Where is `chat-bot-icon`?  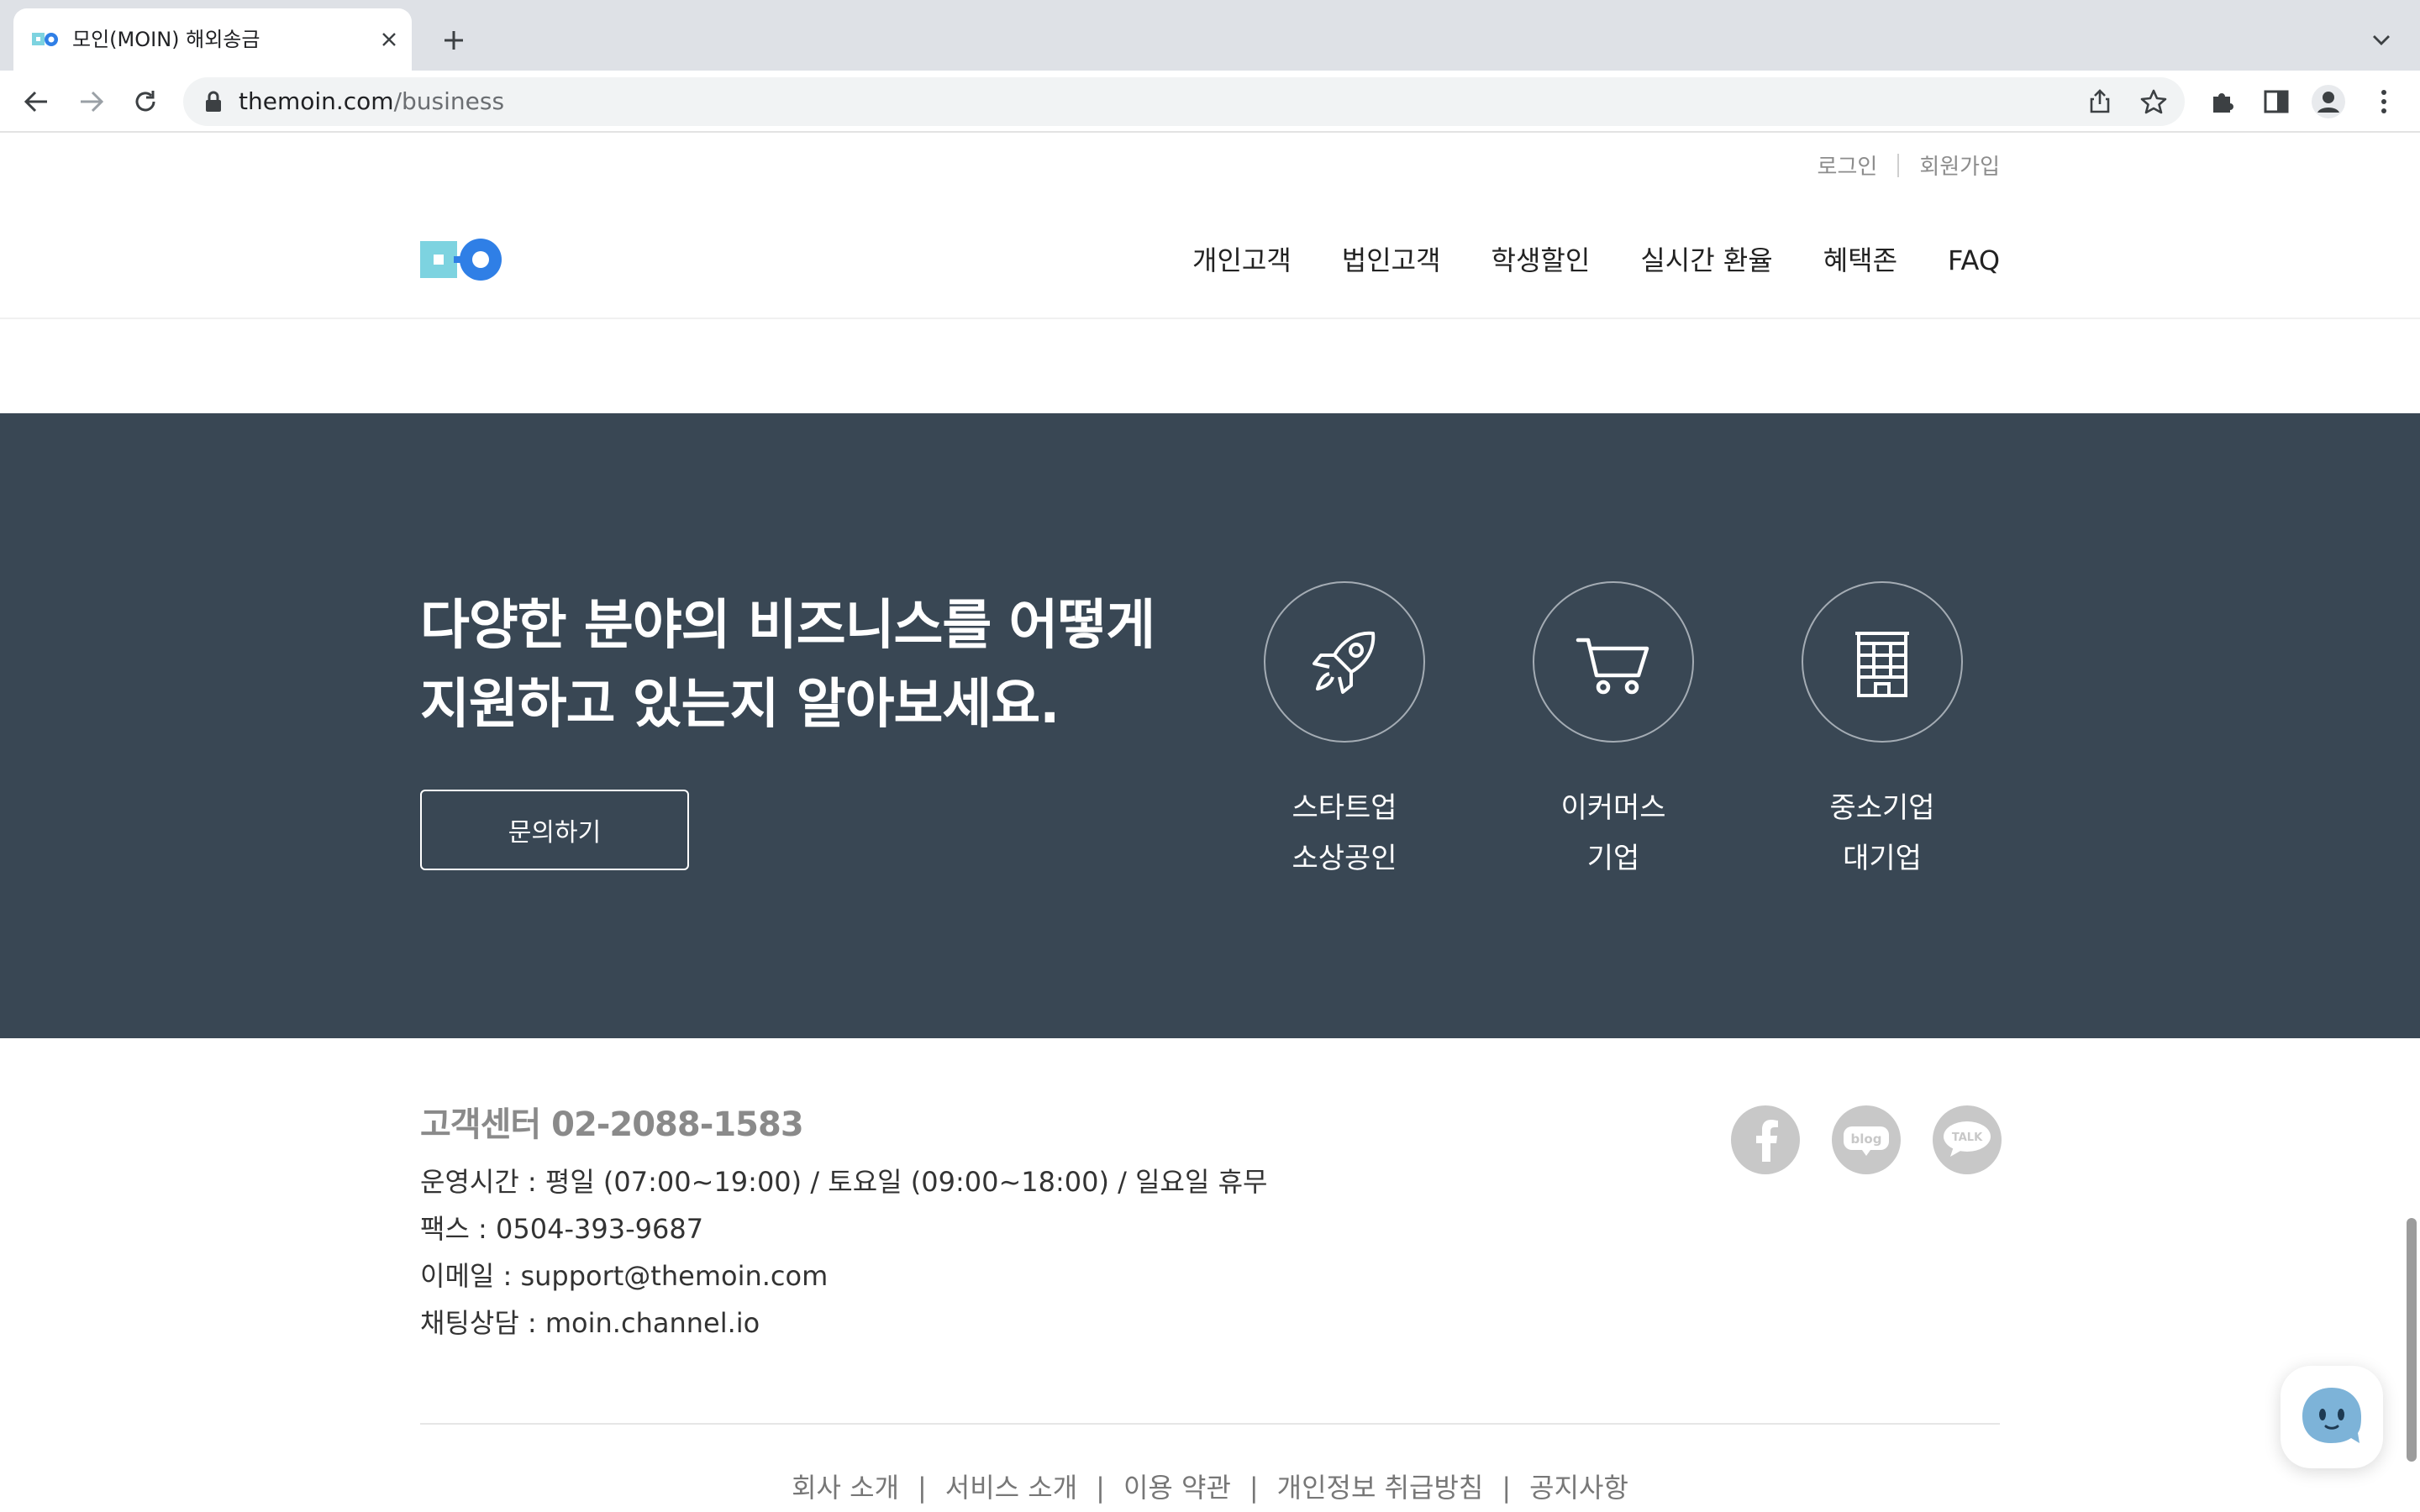 chat-bot-icon is located at coordinates (2331, 1415).